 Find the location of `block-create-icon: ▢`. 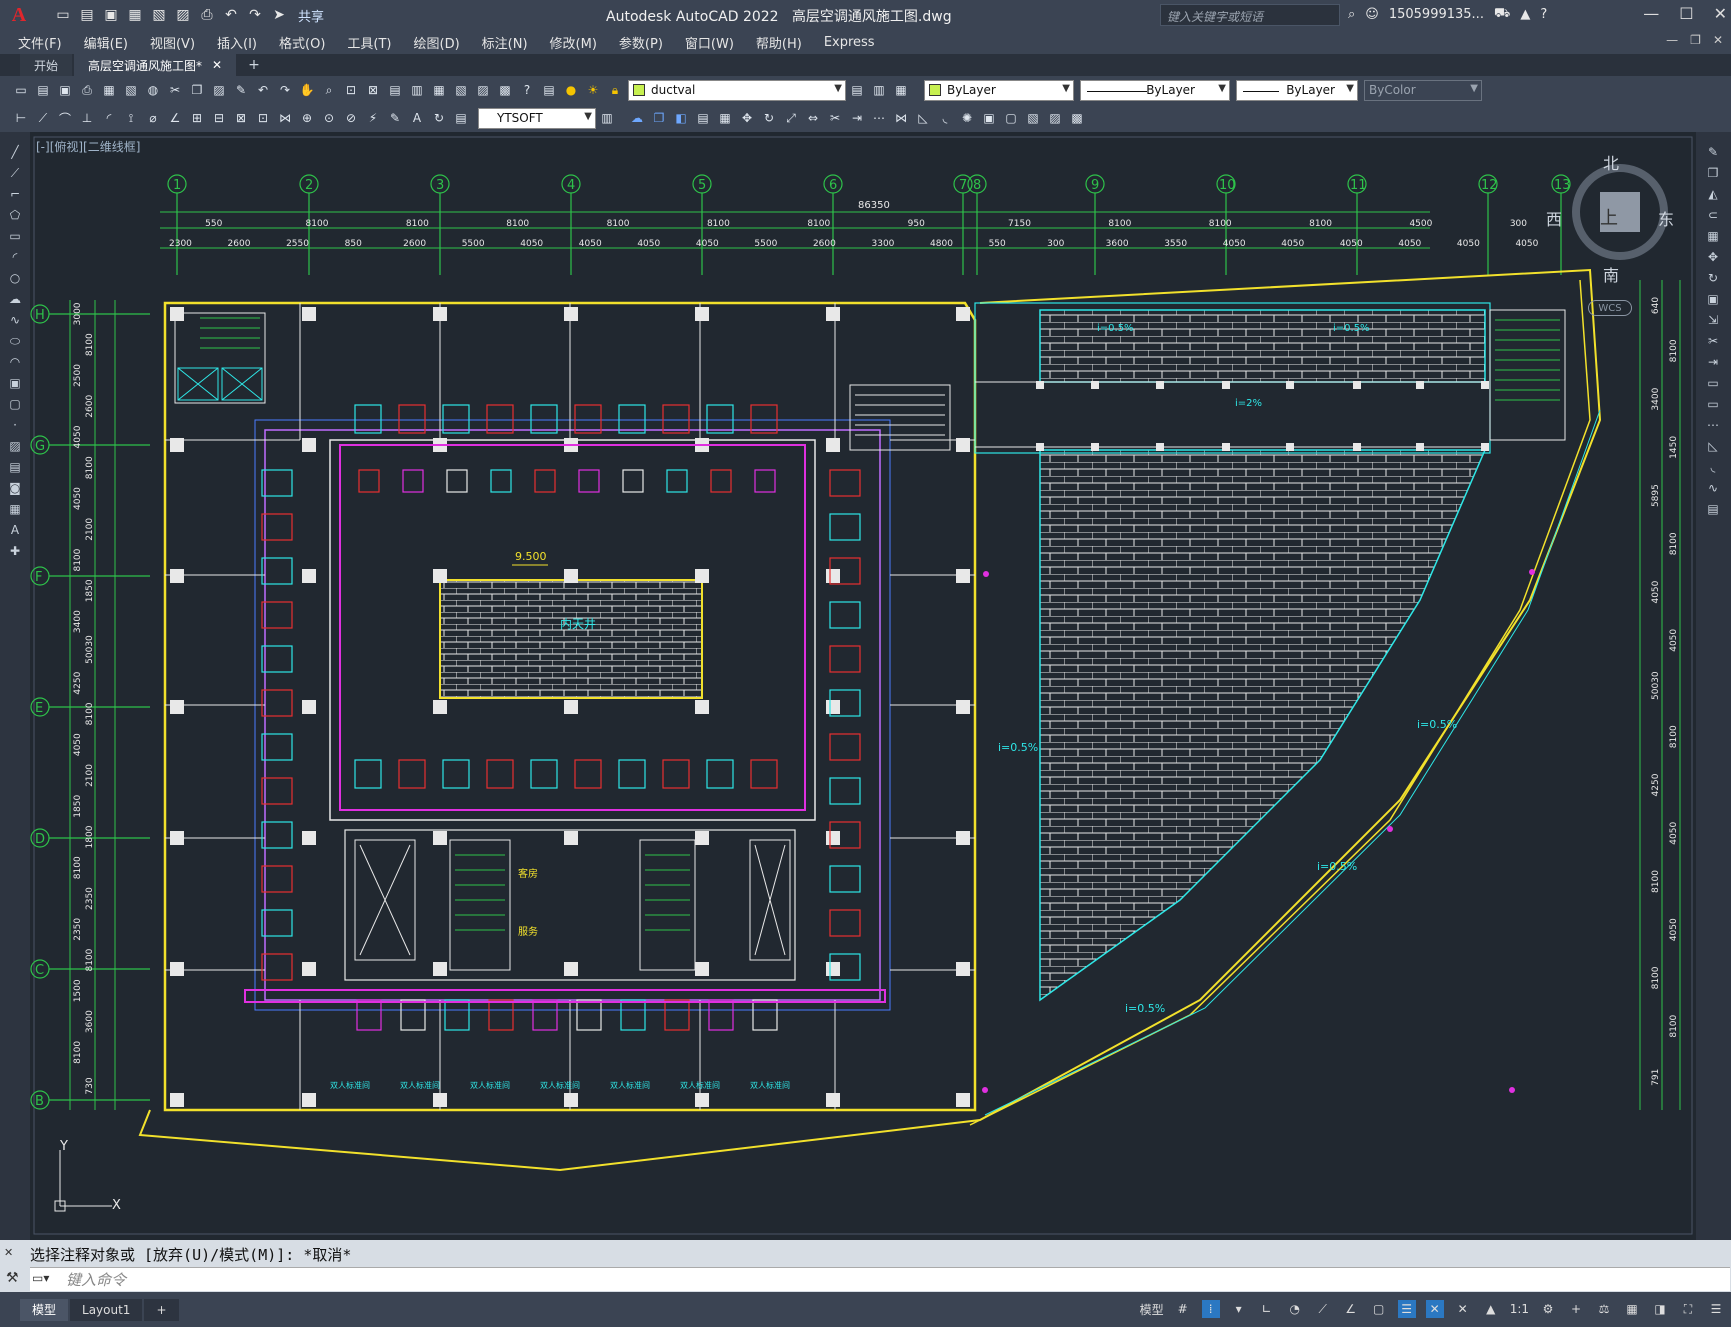

block-create-icon: ▢ is located at coordinates (1011, 118).